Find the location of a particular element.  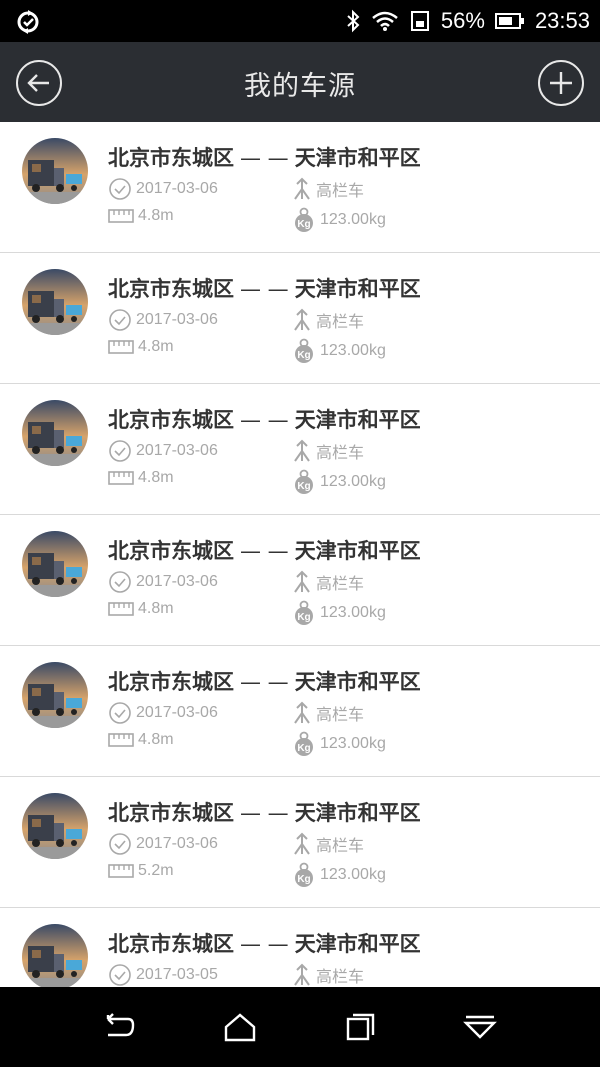

list-item: 北京市东城区 — — 天津市和平区 2017-03-05 高栏车 is located at coordinates (300, 947).